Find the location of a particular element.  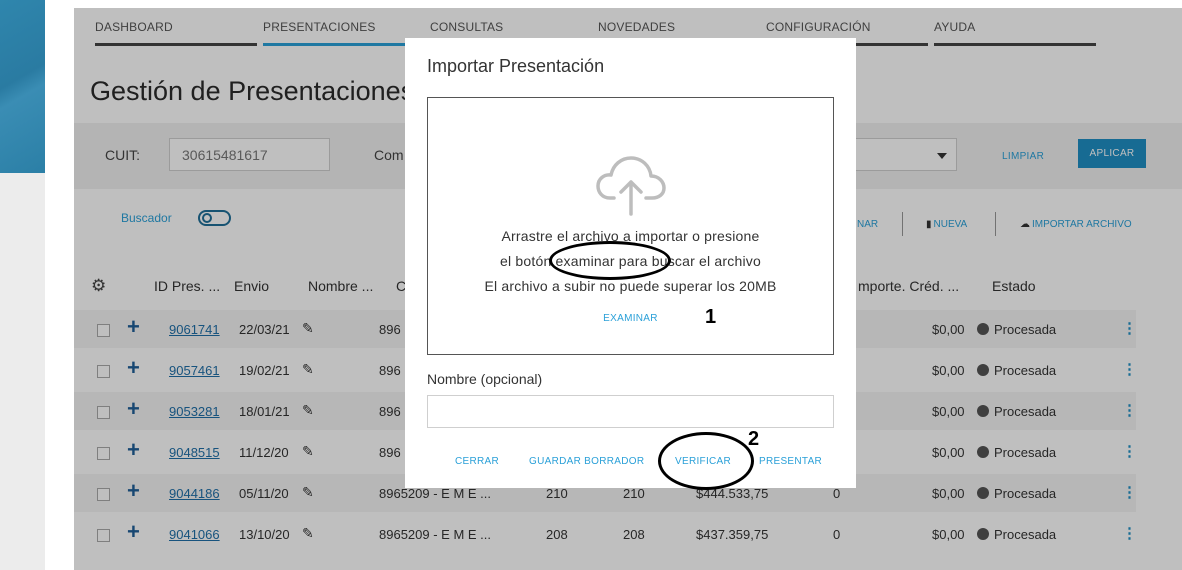

guardar-borrador-button: GUARDAR BORRADOR is located at coordinates (586, 461).